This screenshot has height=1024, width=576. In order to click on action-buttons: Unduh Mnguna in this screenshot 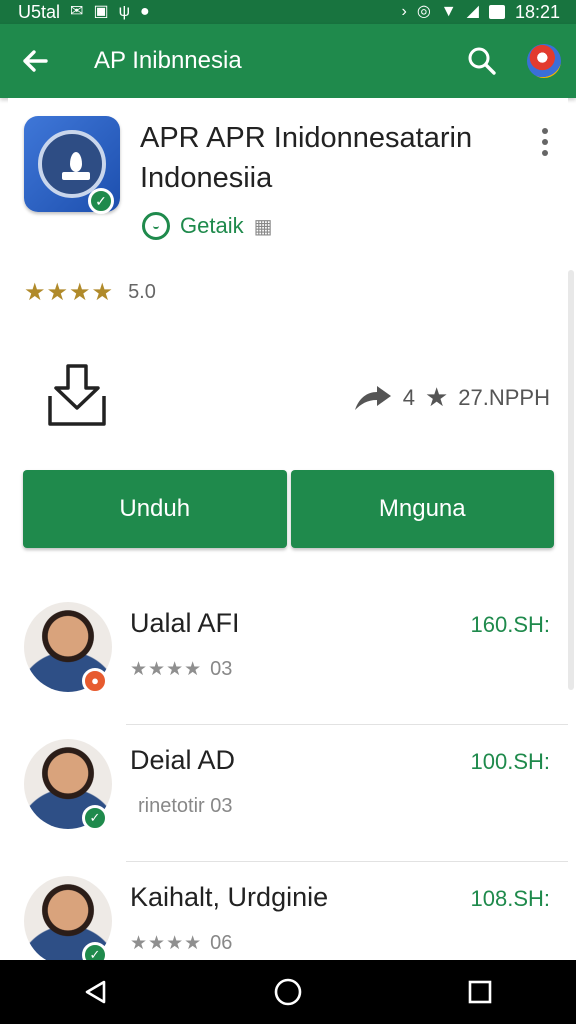, I will do `click(288, 509)`.